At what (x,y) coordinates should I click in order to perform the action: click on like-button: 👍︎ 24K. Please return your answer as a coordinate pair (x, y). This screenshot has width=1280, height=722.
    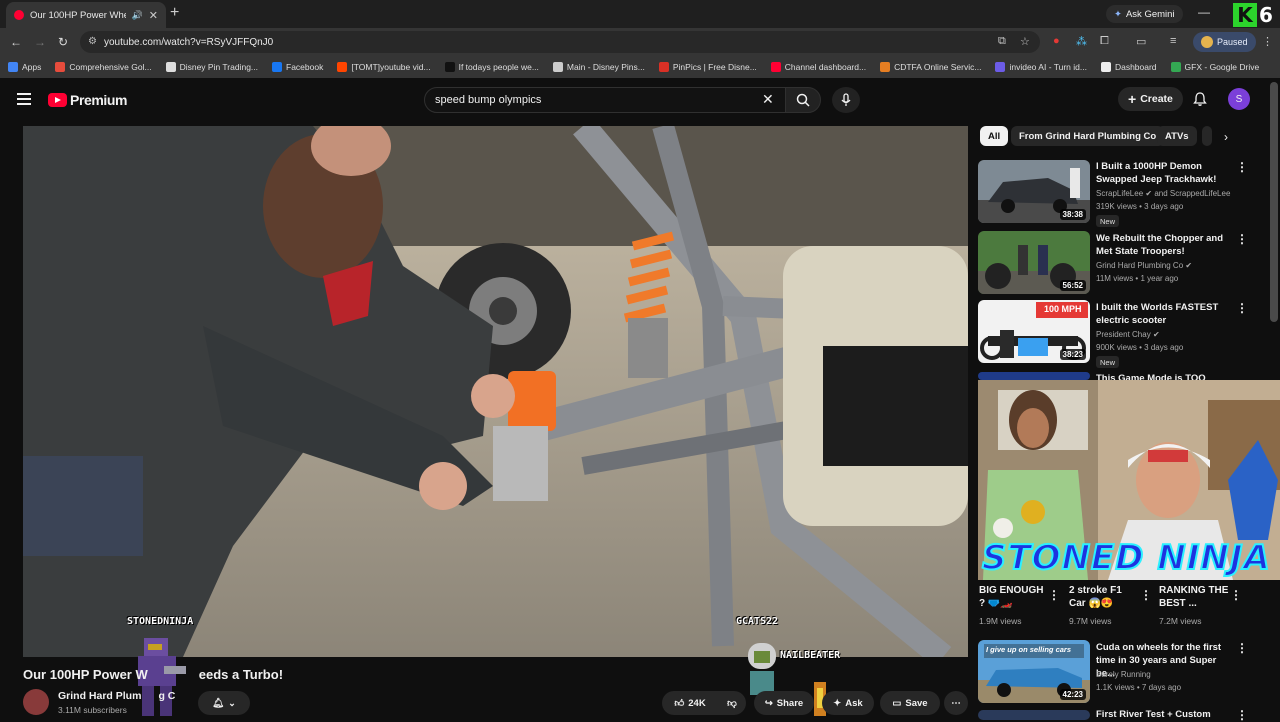
    Looking at the image, I should click on (690, 703).